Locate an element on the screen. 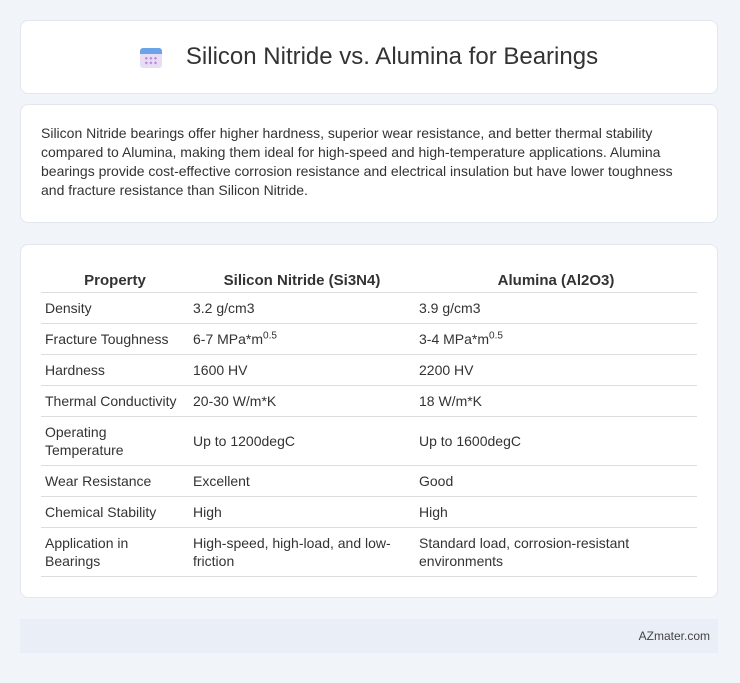 This screenshot has width=740, height=683. property-cell: Thermal Conductivity is located at coordinates (115, 401).